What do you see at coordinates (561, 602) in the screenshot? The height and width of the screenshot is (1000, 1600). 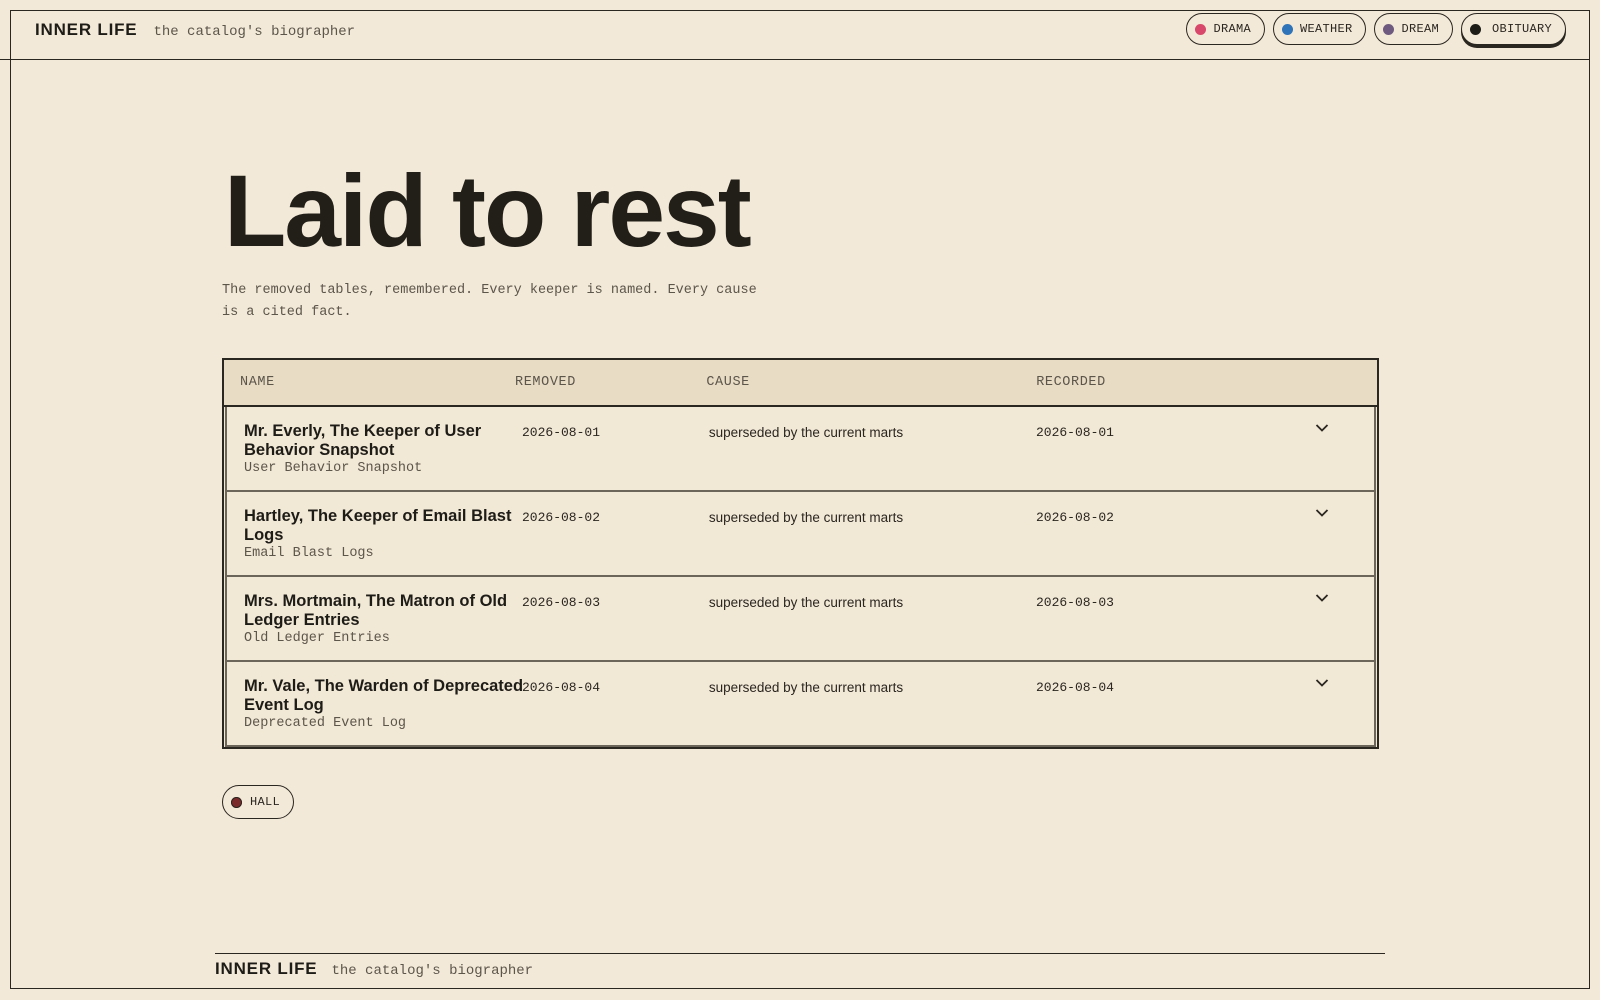 I see `removed-date: 2026-08-03` at bounding box center [561, 602].